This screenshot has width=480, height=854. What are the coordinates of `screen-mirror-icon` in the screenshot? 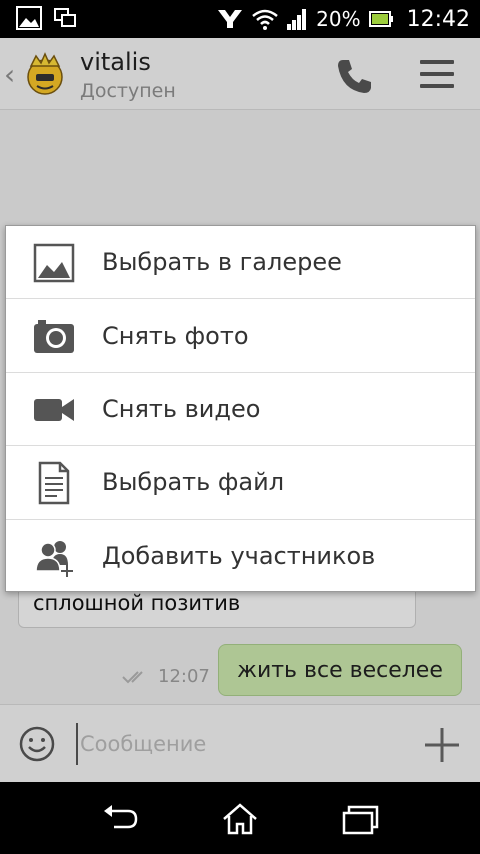 It's located at (65, 17).